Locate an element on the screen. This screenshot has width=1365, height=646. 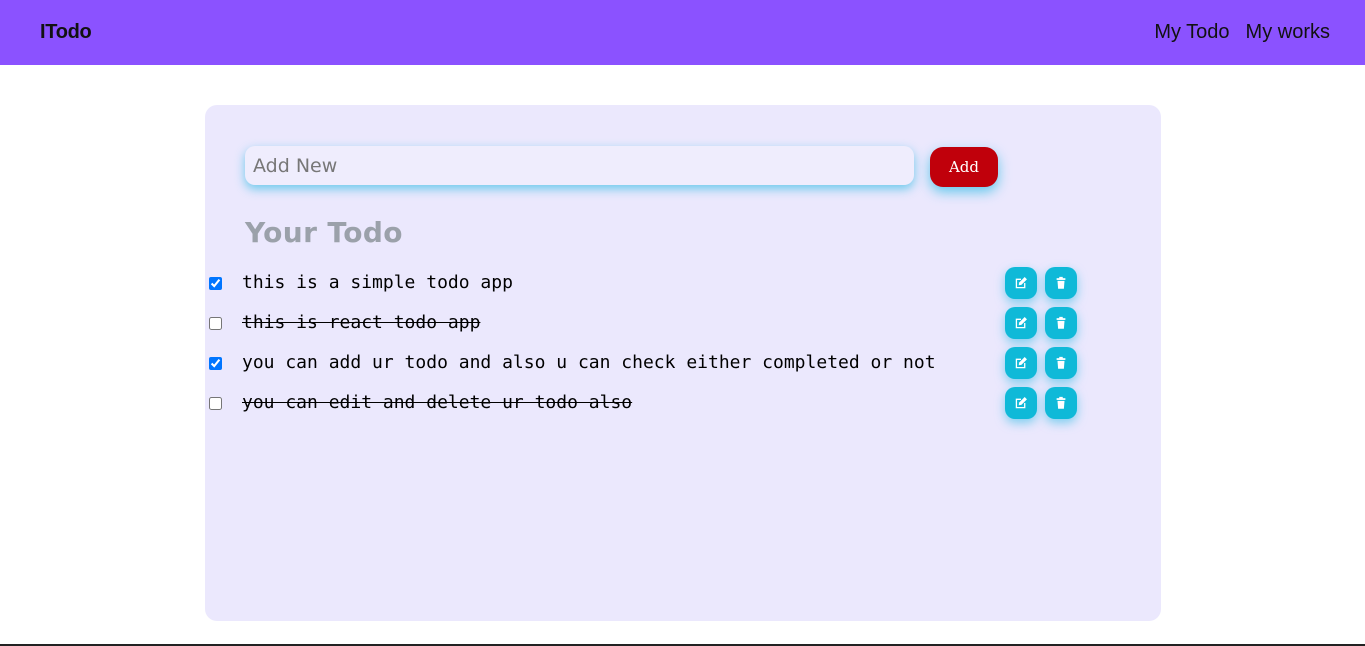
nav-link-my-todo: My Todo is located at coordinates (1191, 32).